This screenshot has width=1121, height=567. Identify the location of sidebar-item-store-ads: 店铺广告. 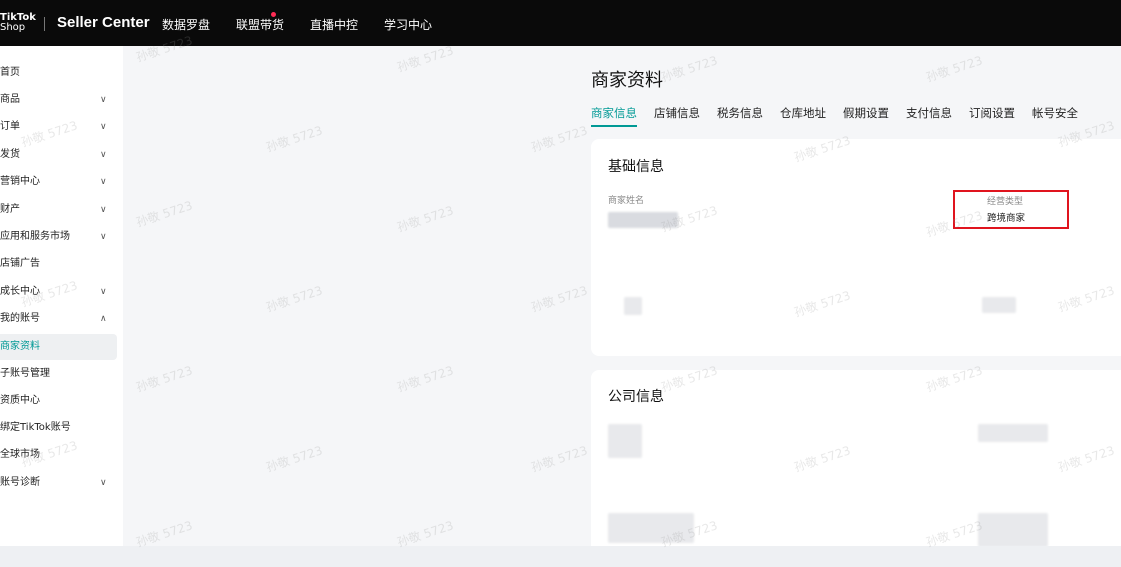
(58, 264).